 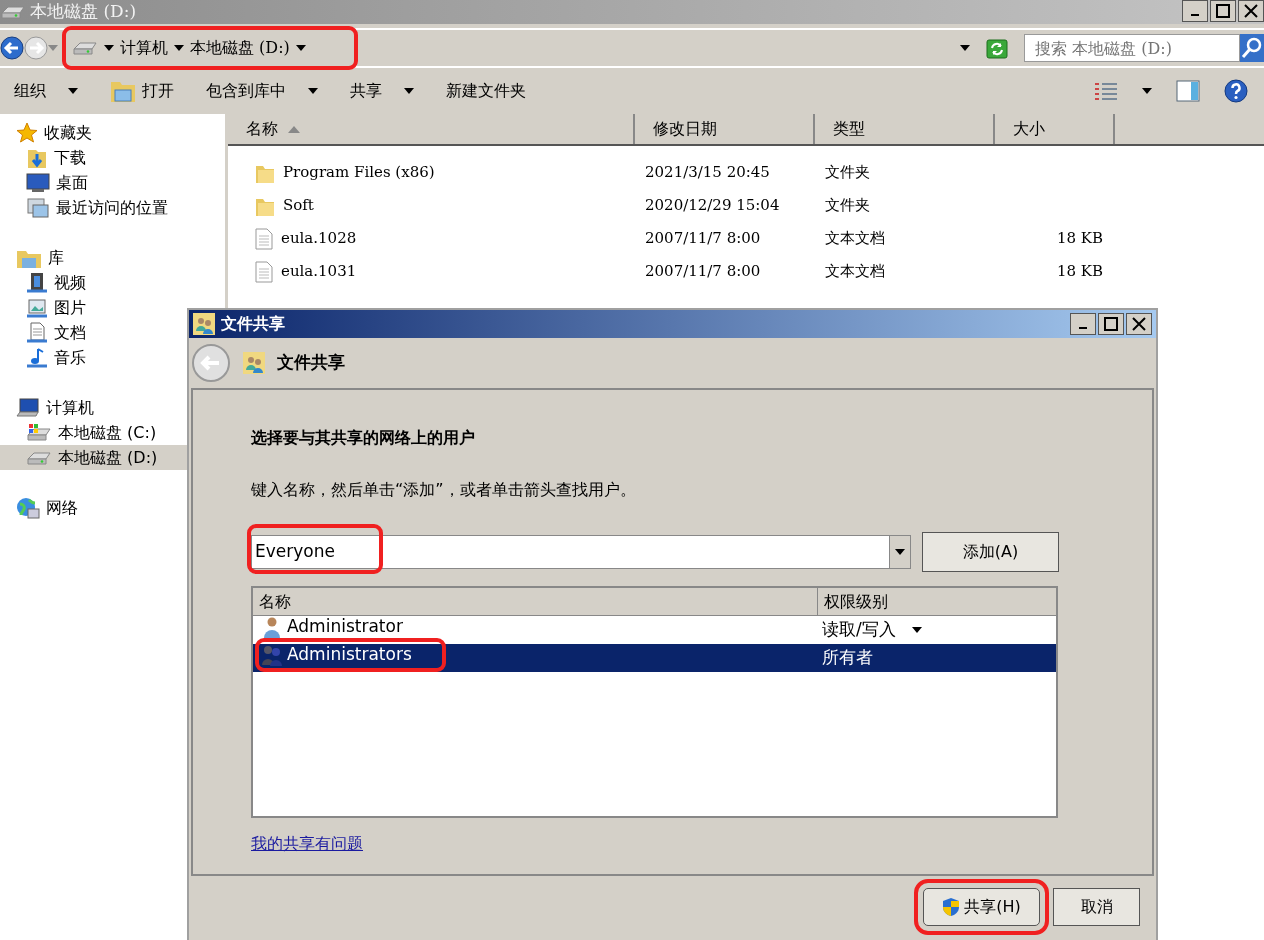 I want to click on heading: 选择要与其共享的网络上的用户, so click(x=363, y=438).